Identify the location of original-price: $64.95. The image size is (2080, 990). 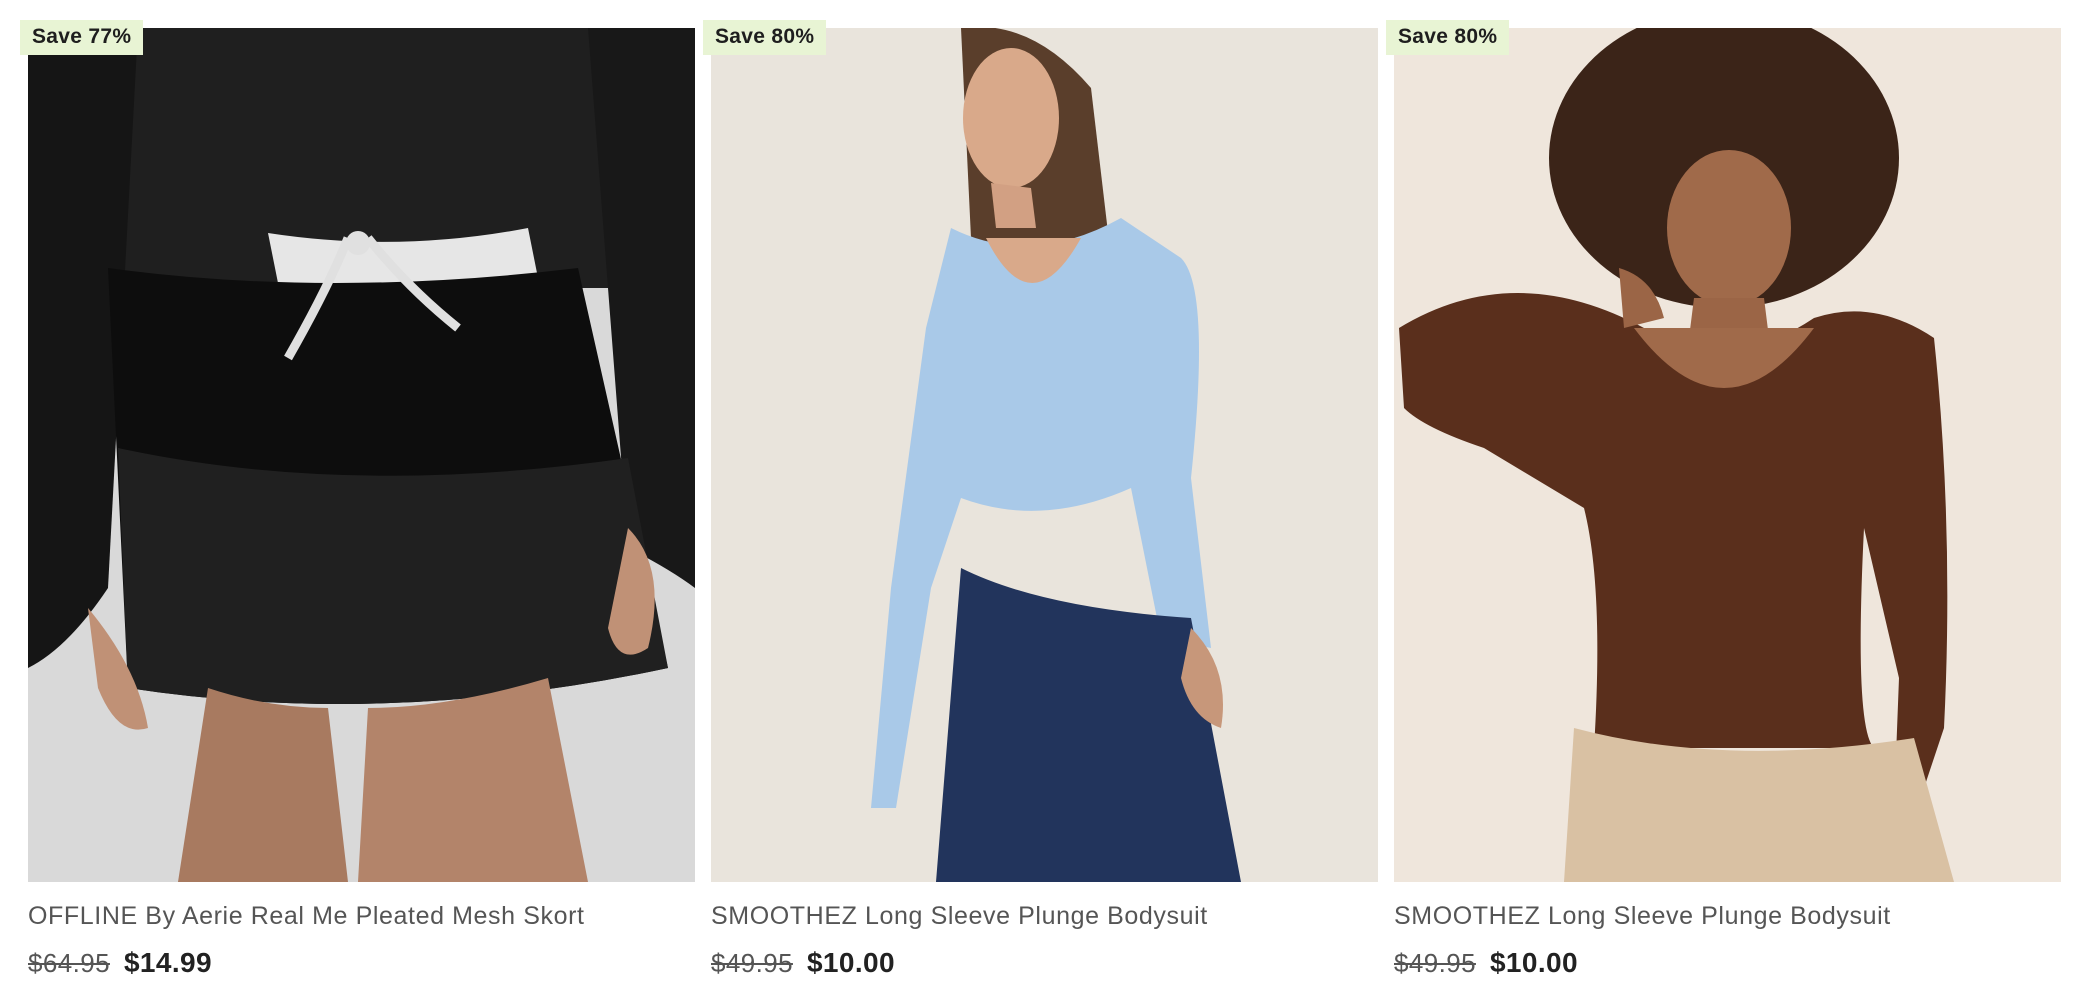
(69, 963).